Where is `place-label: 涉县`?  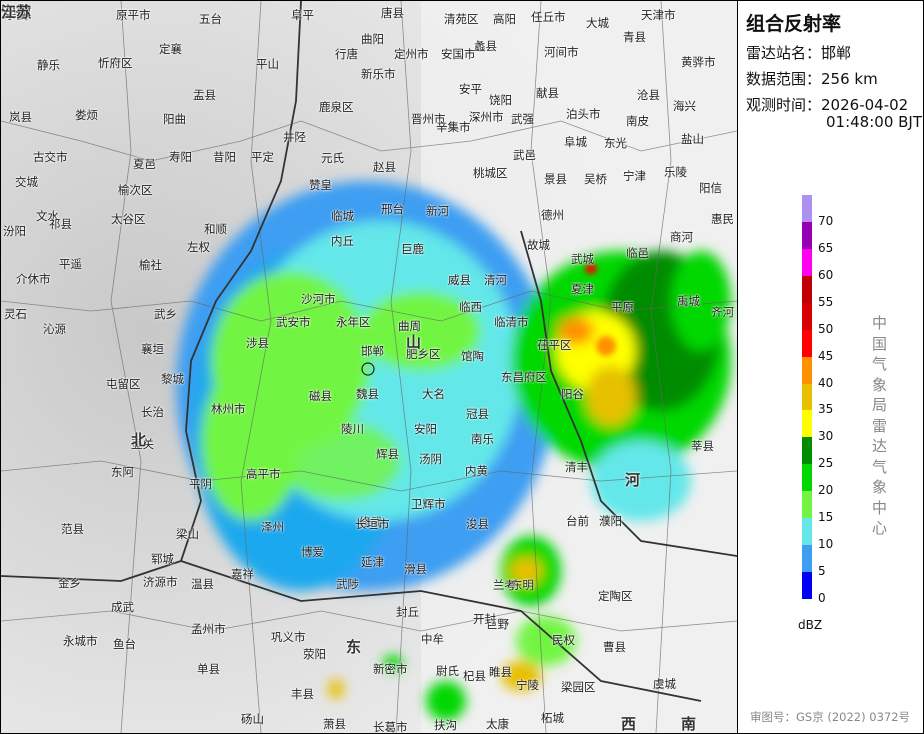 place-label: 涉县 is located at coordinates (257, 343).